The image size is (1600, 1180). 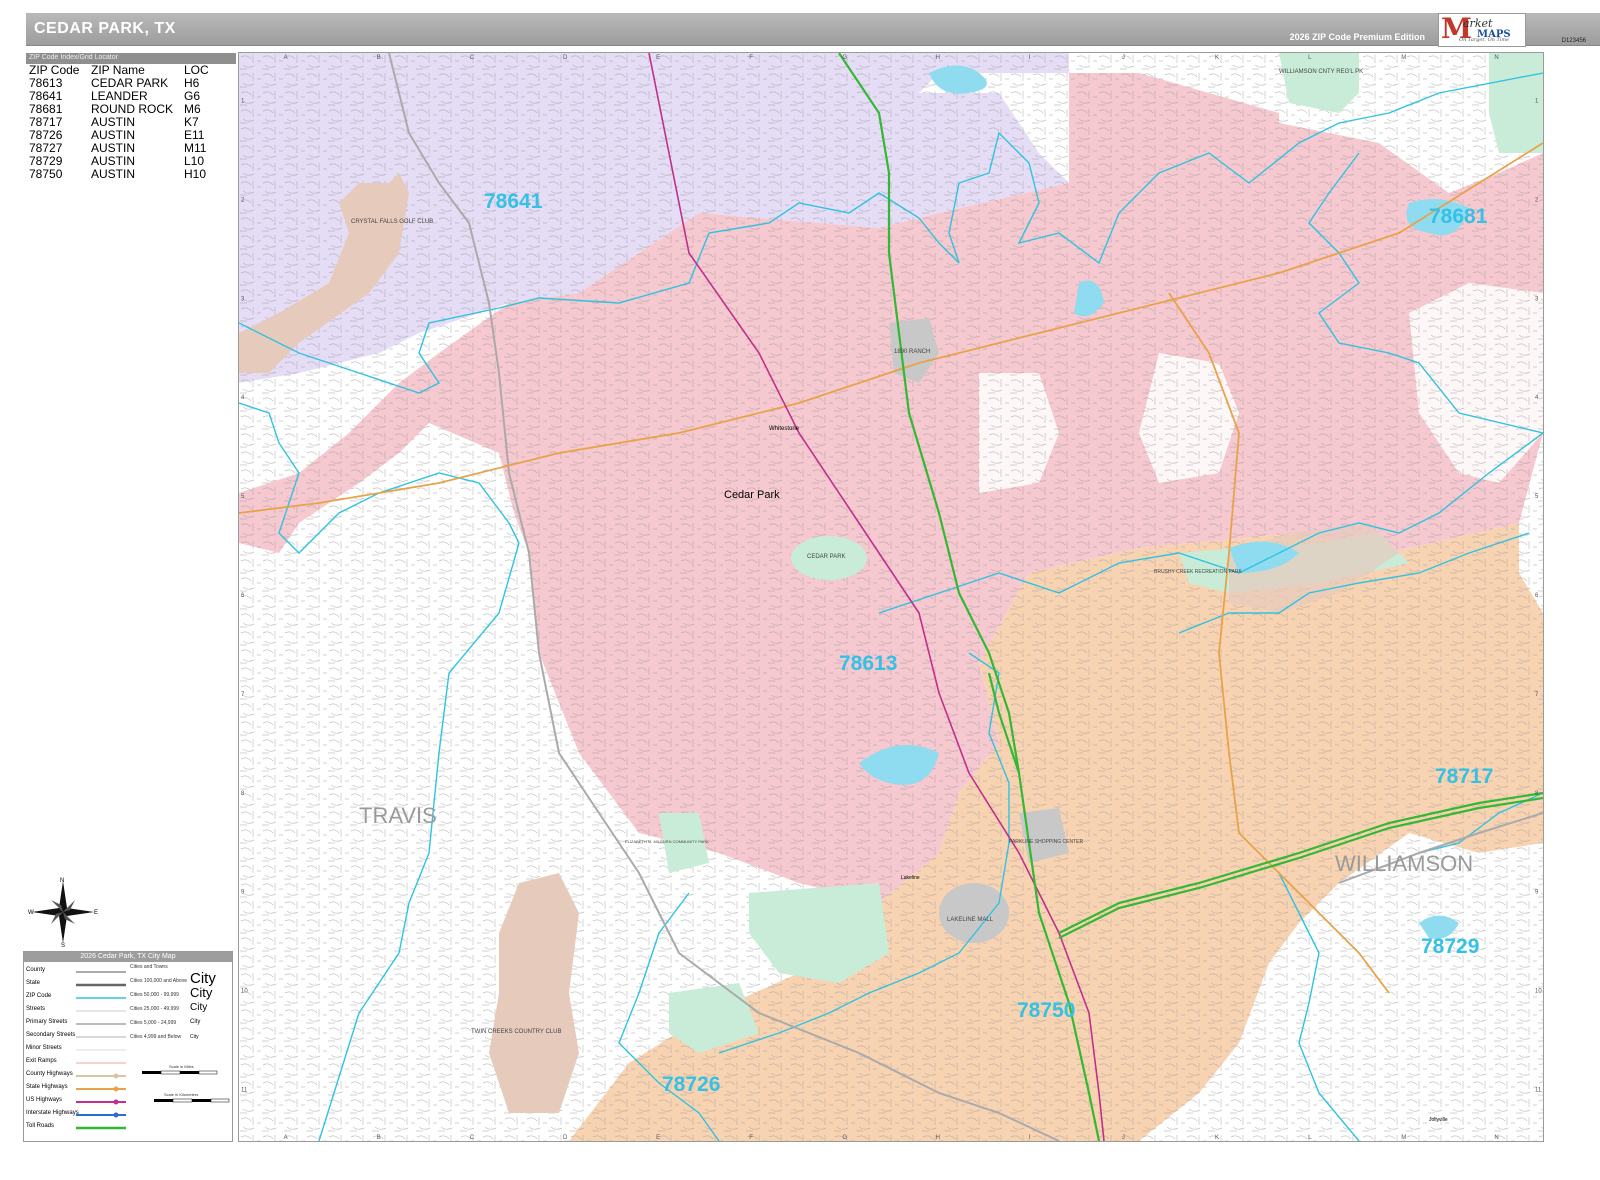 I want to click on legend-item: ZIP Code, so click(x=76, y=999).